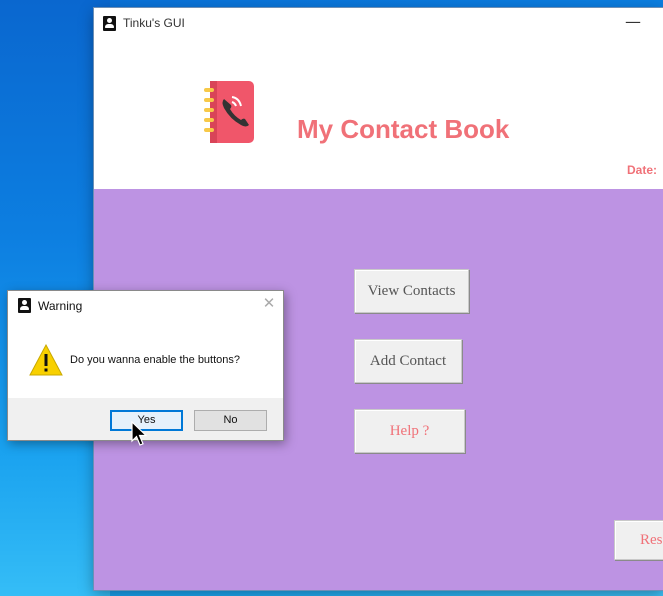  Describe the element at coordinates (269, 303) in the screenshot. I see `close-icon: ✕` at that location.